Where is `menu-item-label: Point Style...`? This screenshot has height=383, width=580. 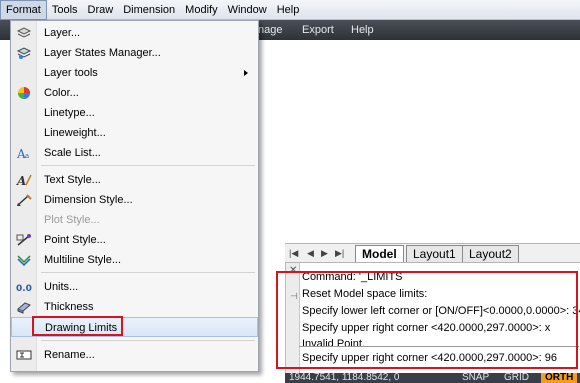
menu-item-label: Point Style... is located at coordinates (75, 240).